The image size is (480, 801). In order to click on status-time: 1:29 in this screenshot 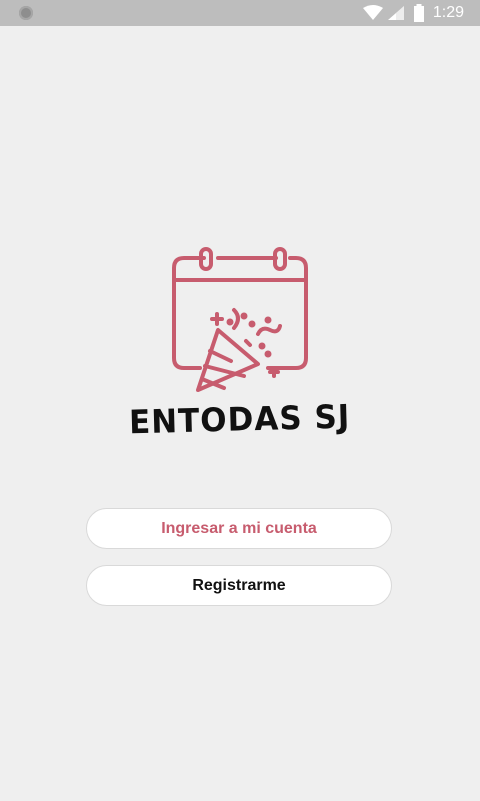, I will do `click(448, 12)`.